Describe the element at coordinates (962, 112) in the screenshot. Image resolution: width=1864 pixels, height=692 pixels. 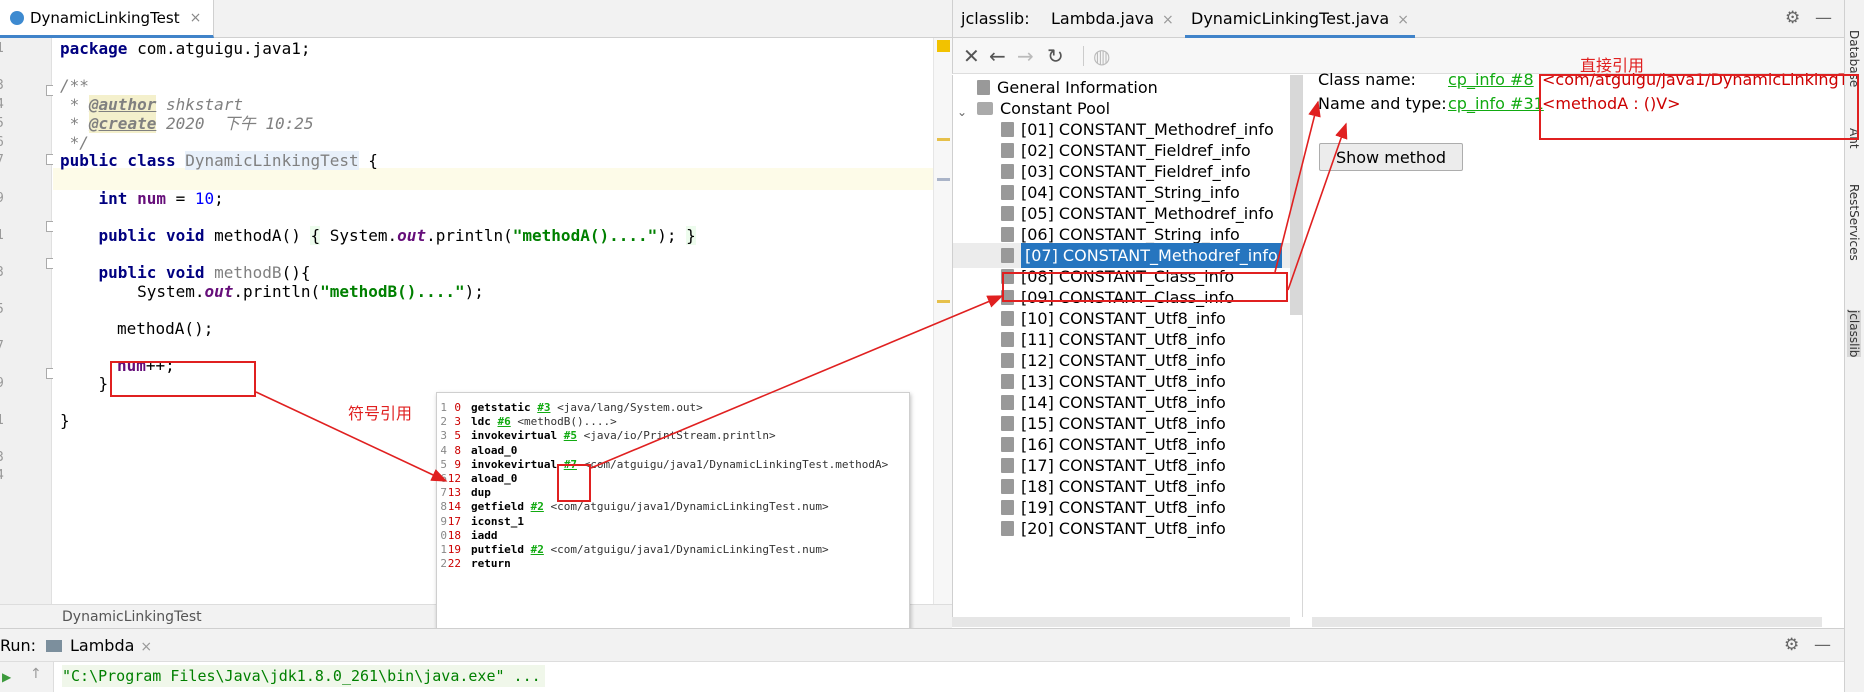
I see `chevron-down-icon: ⌄` at that location.